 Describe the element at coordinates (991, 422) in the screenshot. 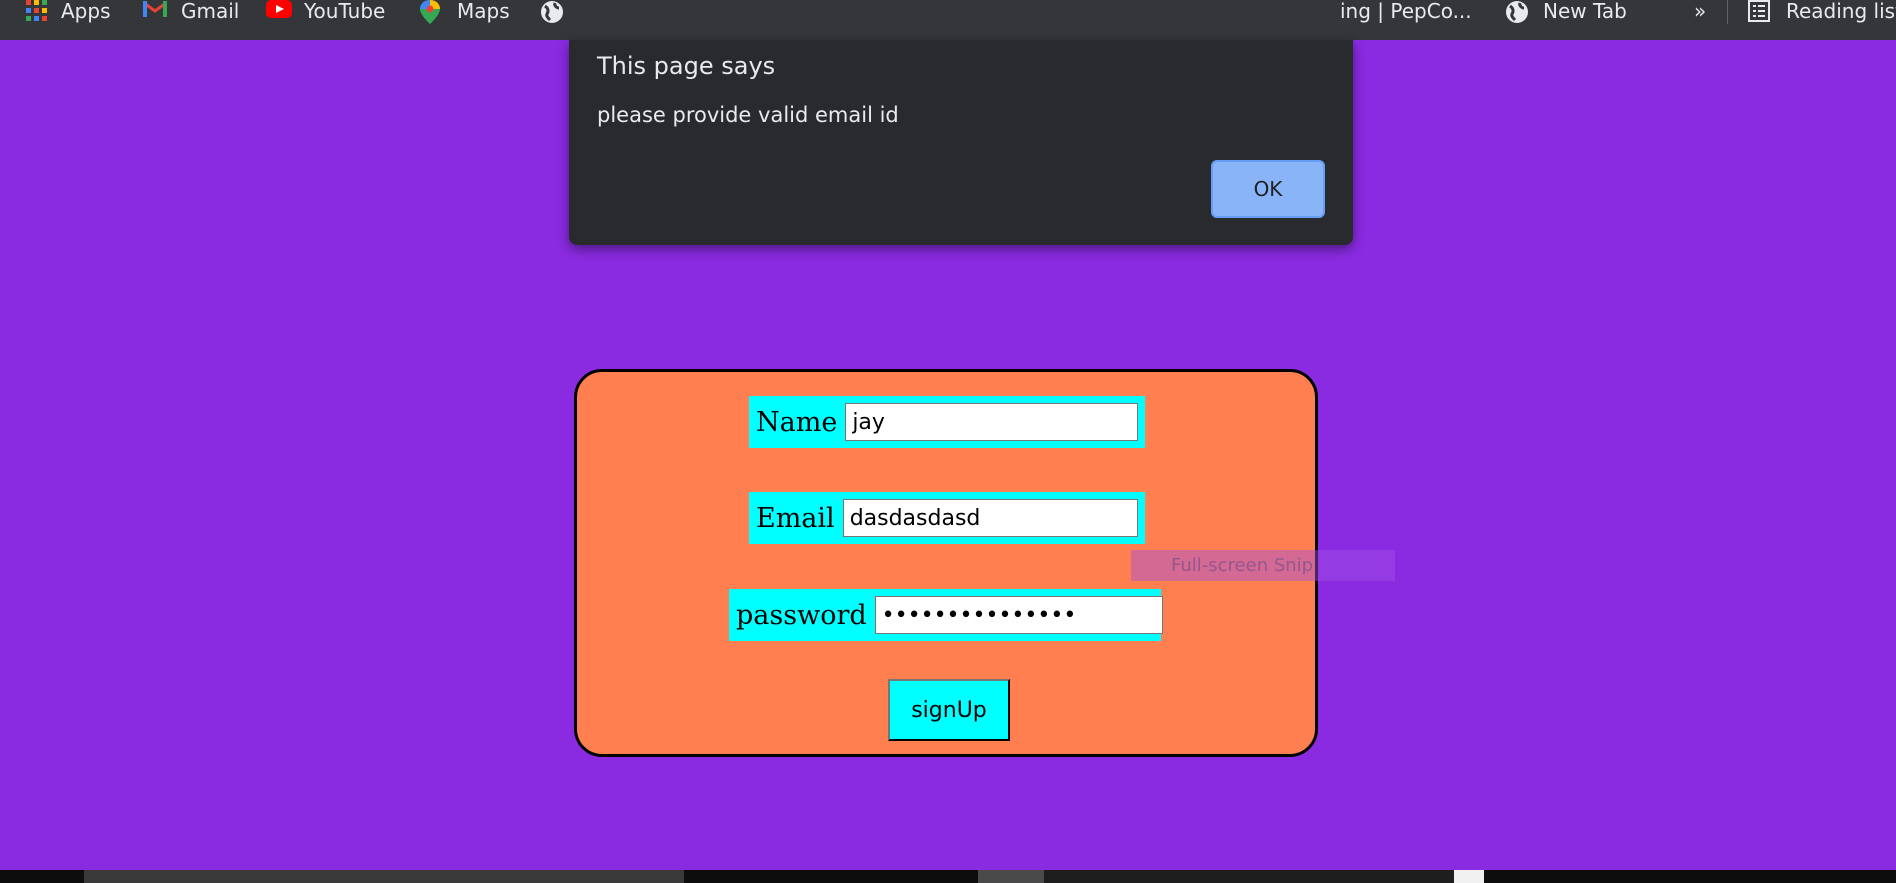

I see `name-input` at that location.